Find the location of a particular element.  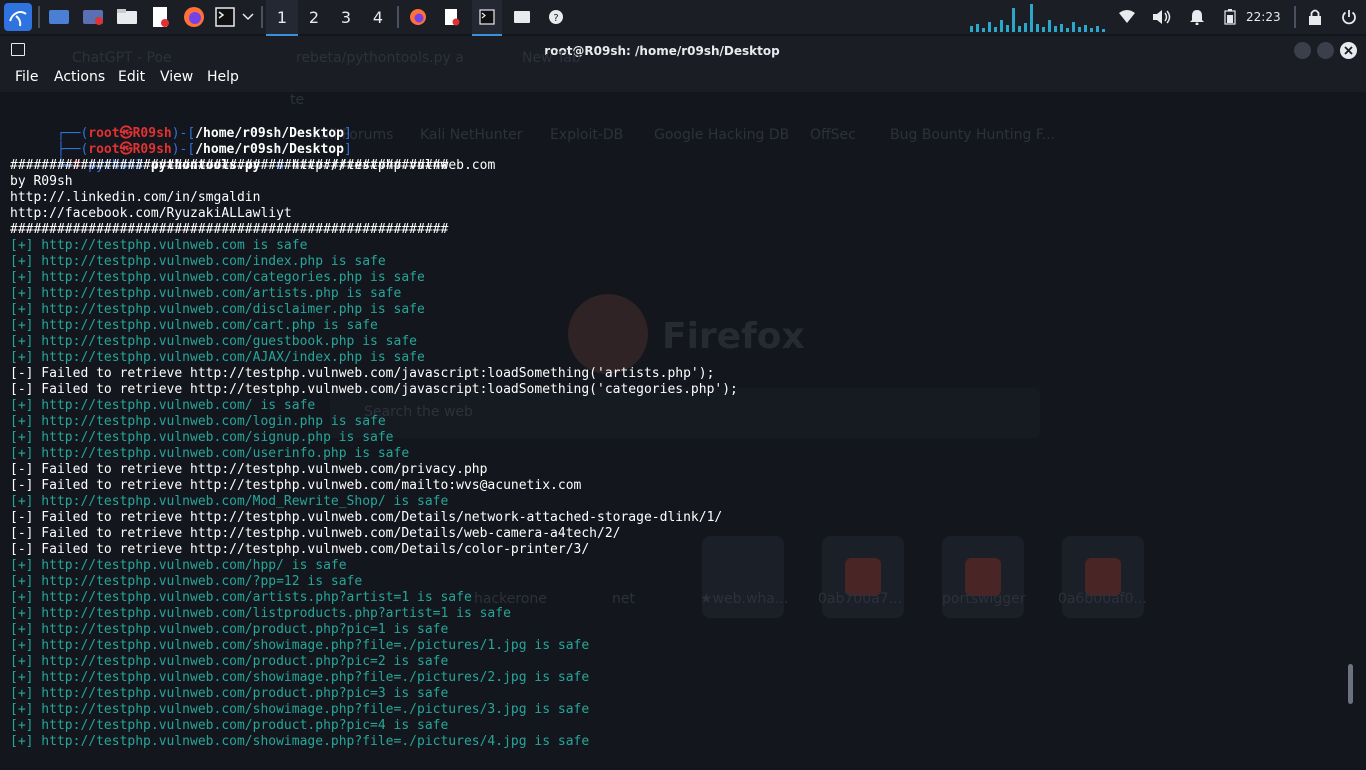

titlebar: root@R09sh: /home/r09sh/Desktop is located at coordinates (683, 51).